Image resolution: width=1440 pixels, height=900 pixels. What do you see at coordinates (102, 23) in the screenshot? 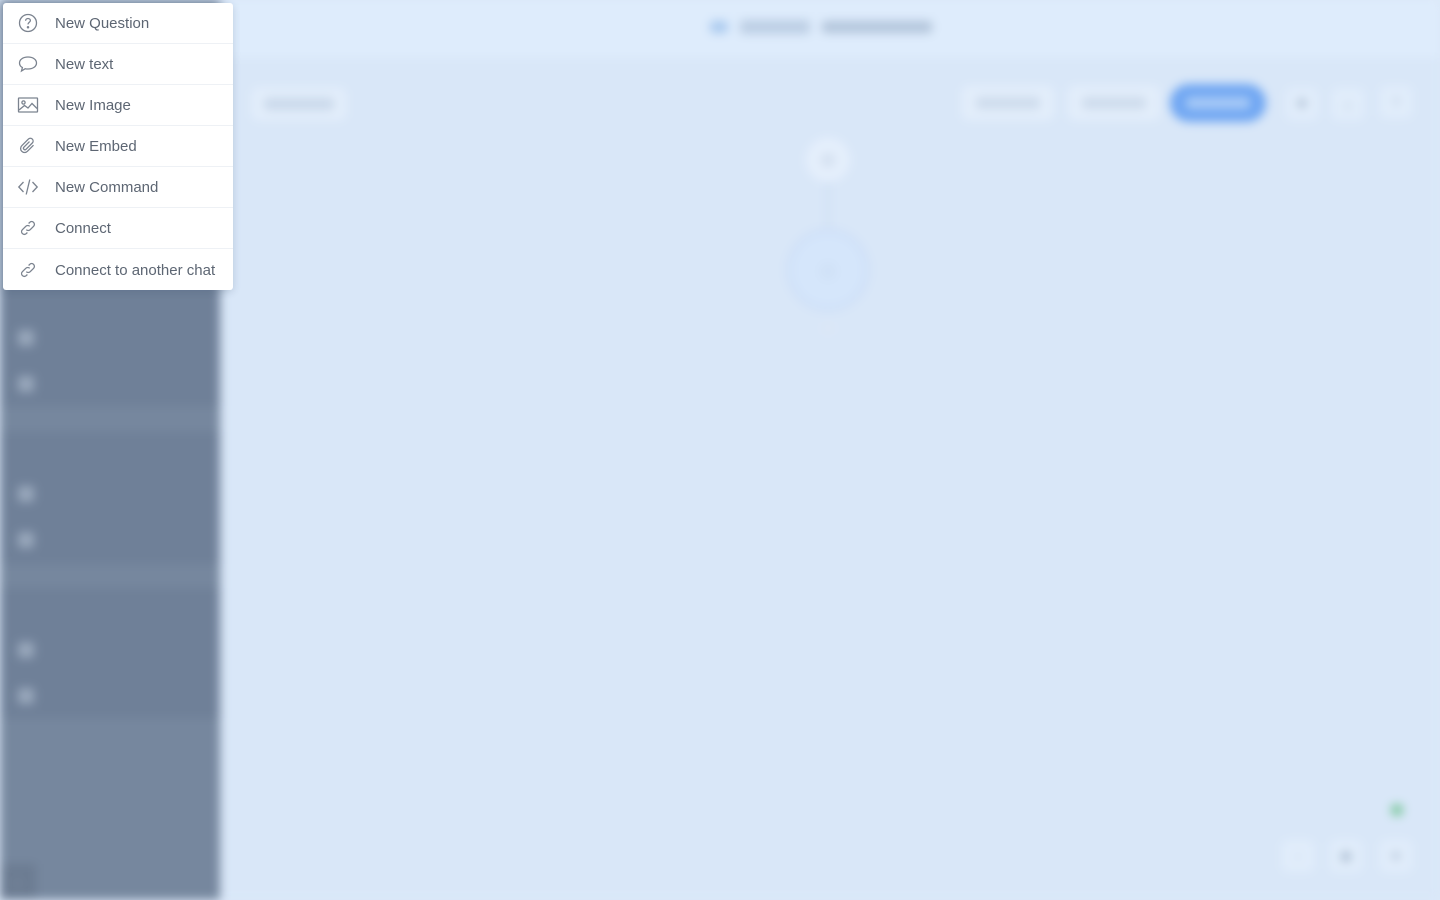
I see `menu-item-label: New Question` at bounding box center [102, 23].